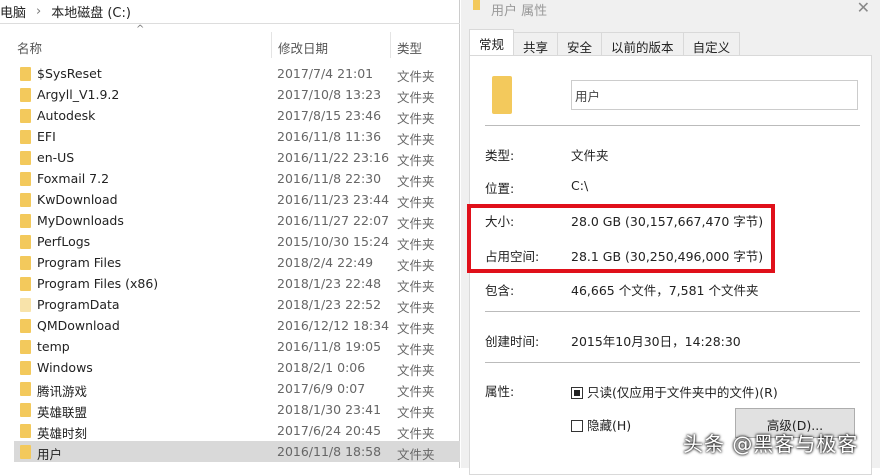 Image resolution: width=880 pixels, height=475 pixels. Describe the element at coordinates (329, 451) in the screenshot. I see `file-date: 2016/11/8 18:58` at that location.